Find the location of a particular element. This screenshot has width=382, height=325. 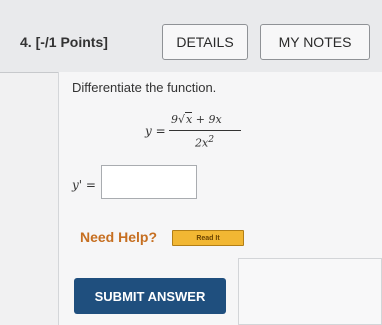

answer-label: y' = is located at coordinates (84, 185).